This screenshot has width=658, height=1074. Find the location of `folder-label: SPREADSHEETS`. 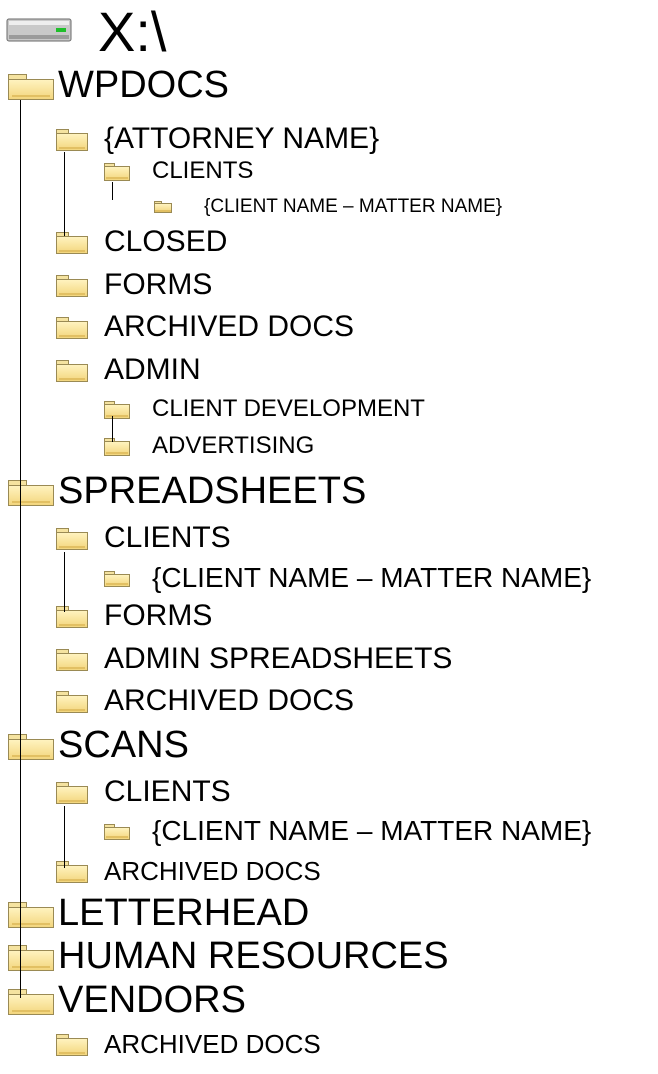

folder-label: SPREADSHEETS is located at coordinates (212, 491).